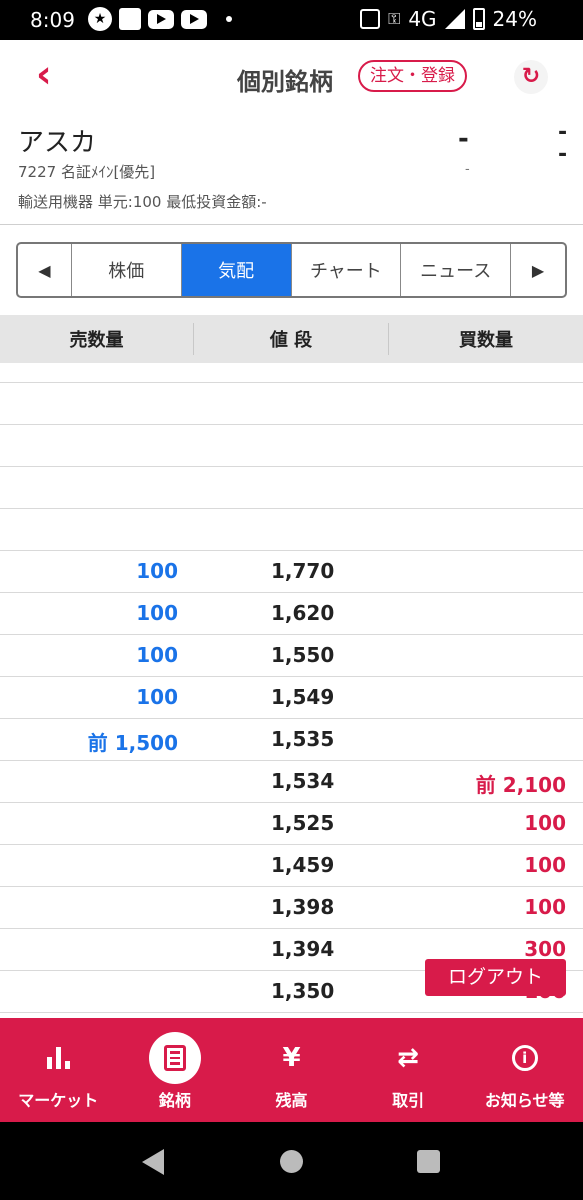 Image resolution: width=583 pixels, height=1200 pixels. What do you see at coordinates (456, 270) in the screenshot?
I see `tab-news: ニュース` at bounding box center [456, 270].